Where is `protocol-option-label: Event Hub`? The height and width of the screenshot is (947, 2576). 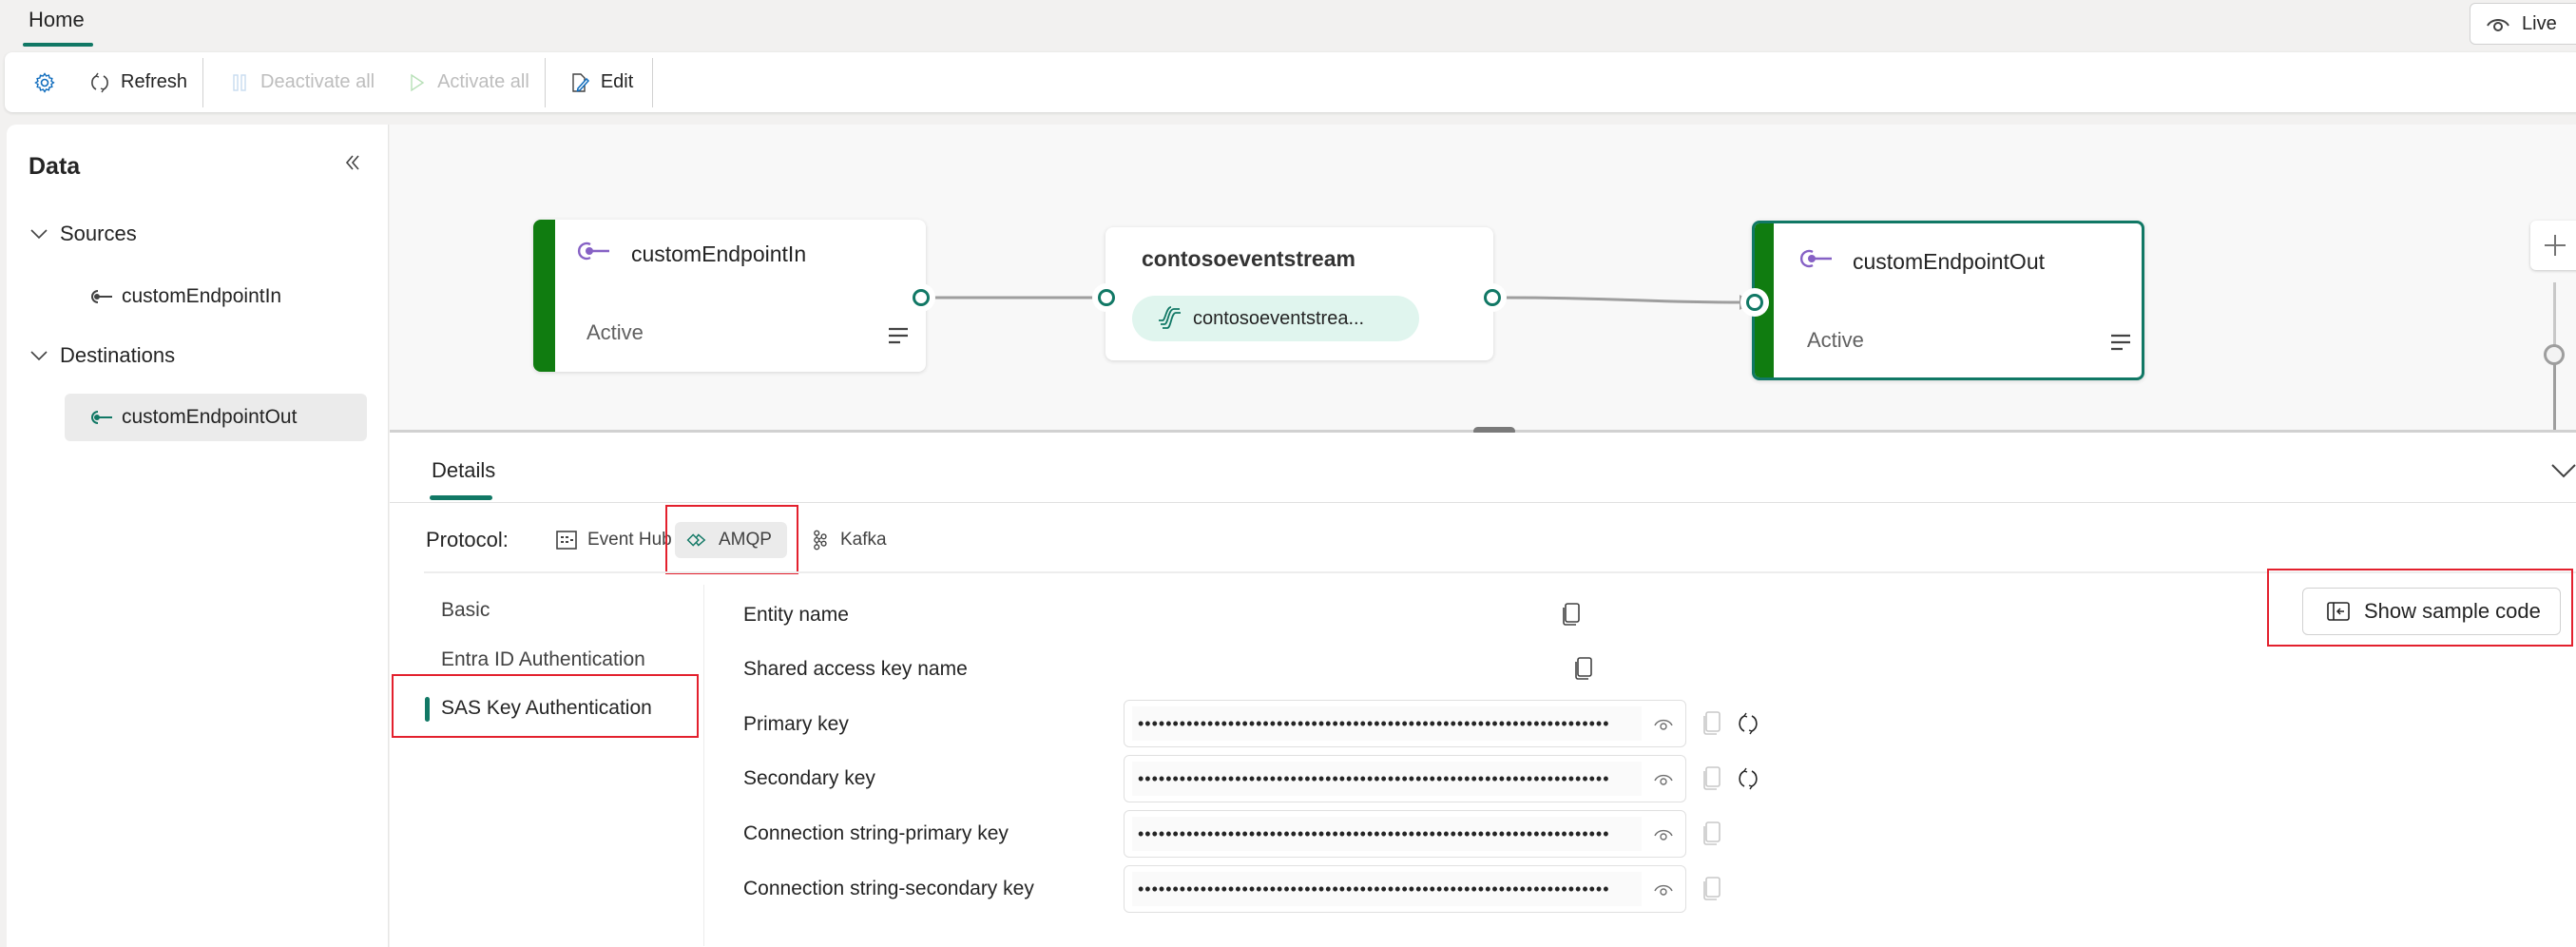 protocol-option-label: Event Hub is located at coordinates (629, 540).